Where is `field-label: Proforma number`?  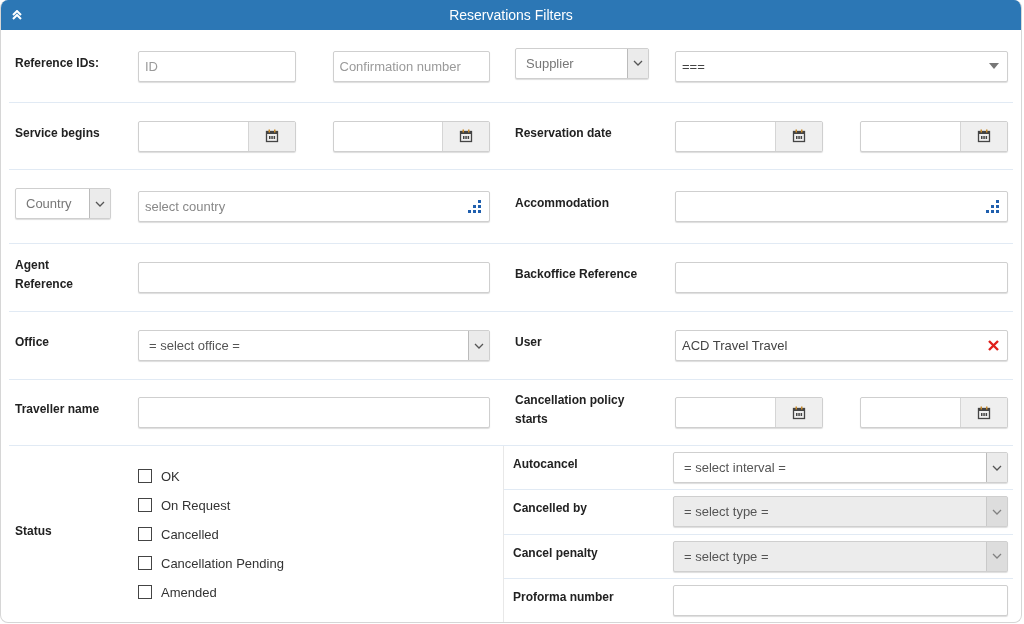 field-label: Proforma number is located at coordinates (564, 597).